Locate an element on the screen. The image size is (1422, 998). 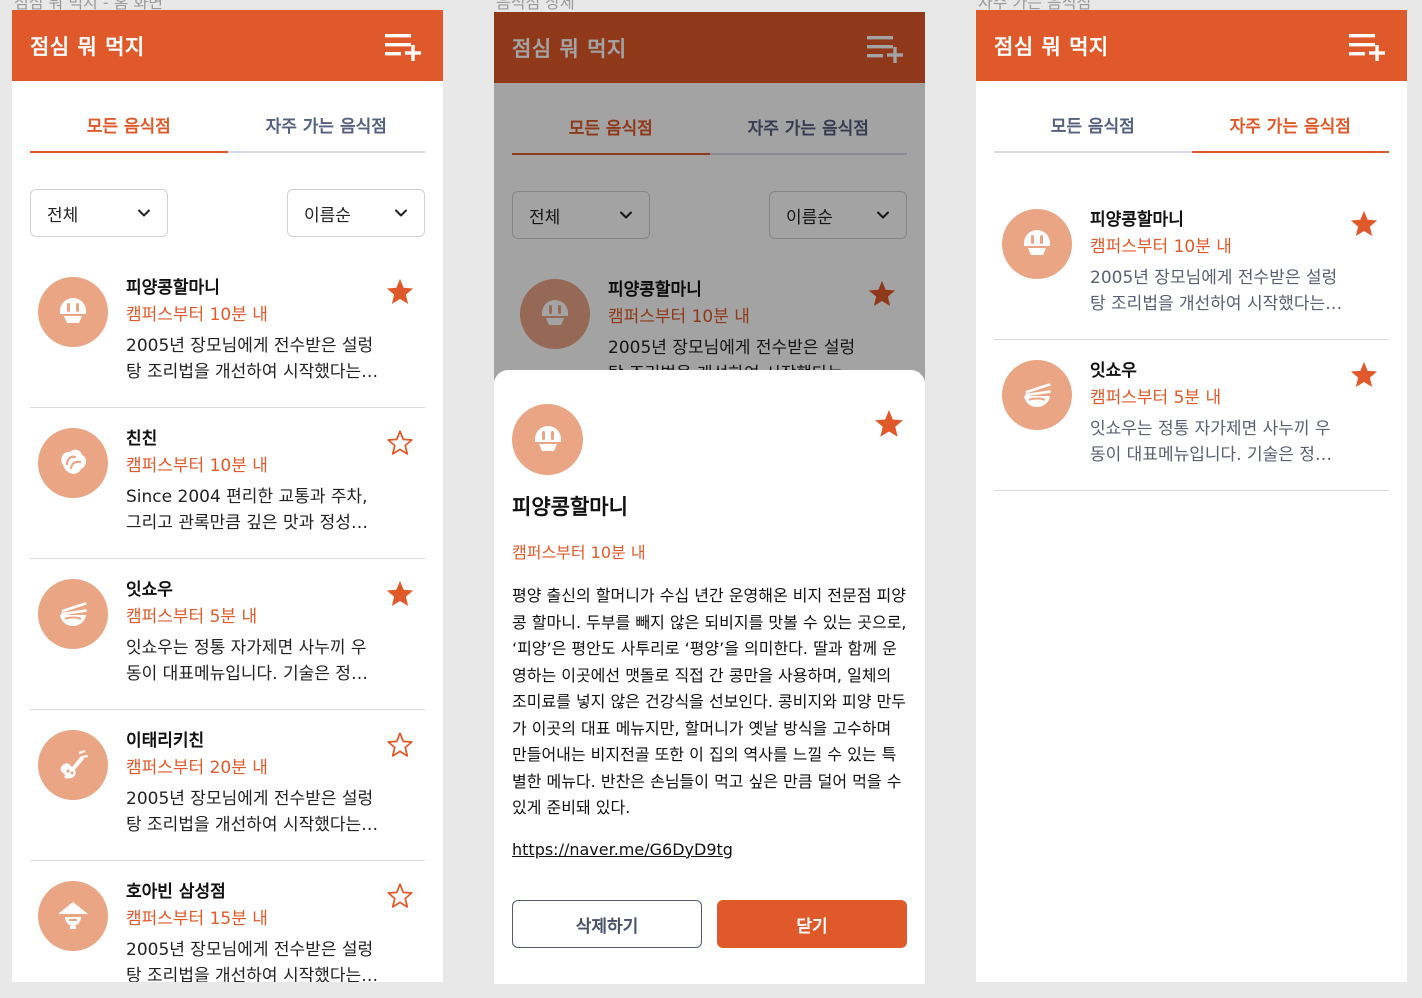
restaurant-name: 이태리키친 is located at coordinates (165, 741).